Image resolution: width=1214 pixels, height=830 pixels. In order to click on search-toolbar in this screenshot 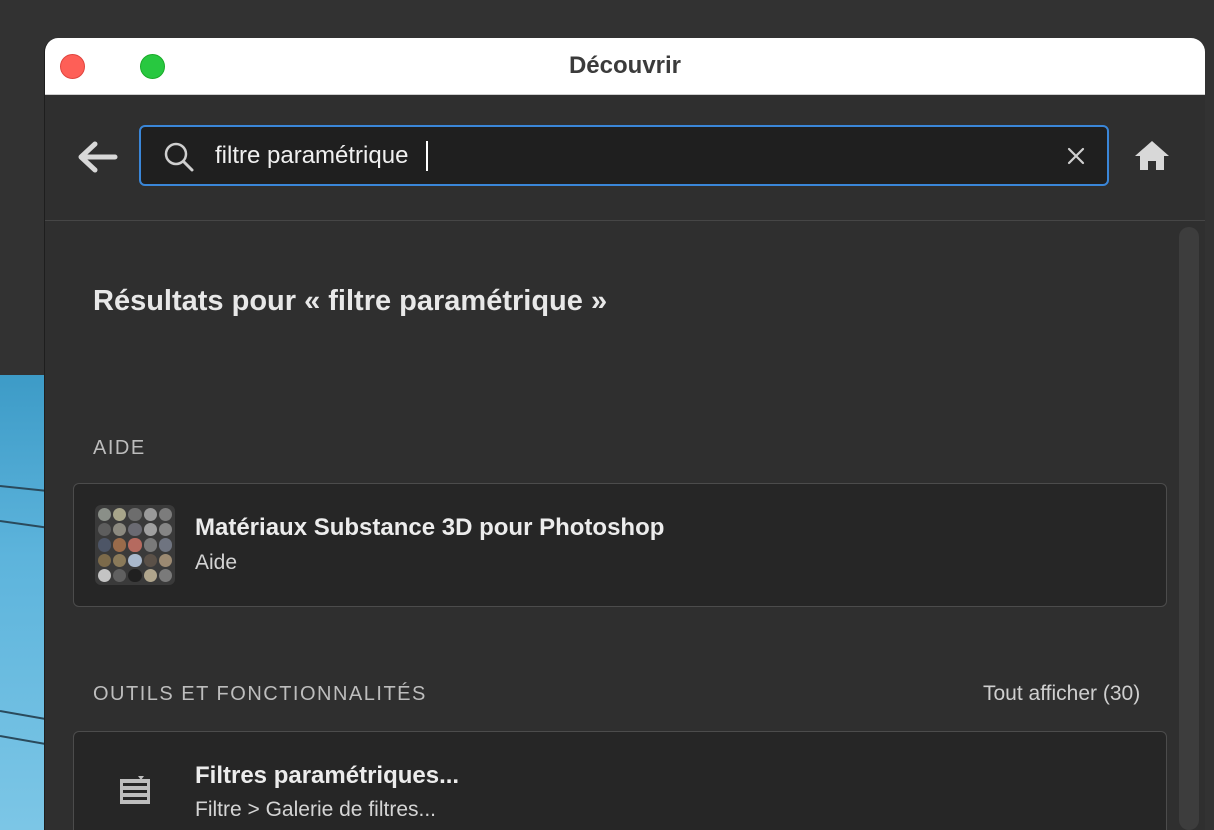, I will do `click(625, 158)`.